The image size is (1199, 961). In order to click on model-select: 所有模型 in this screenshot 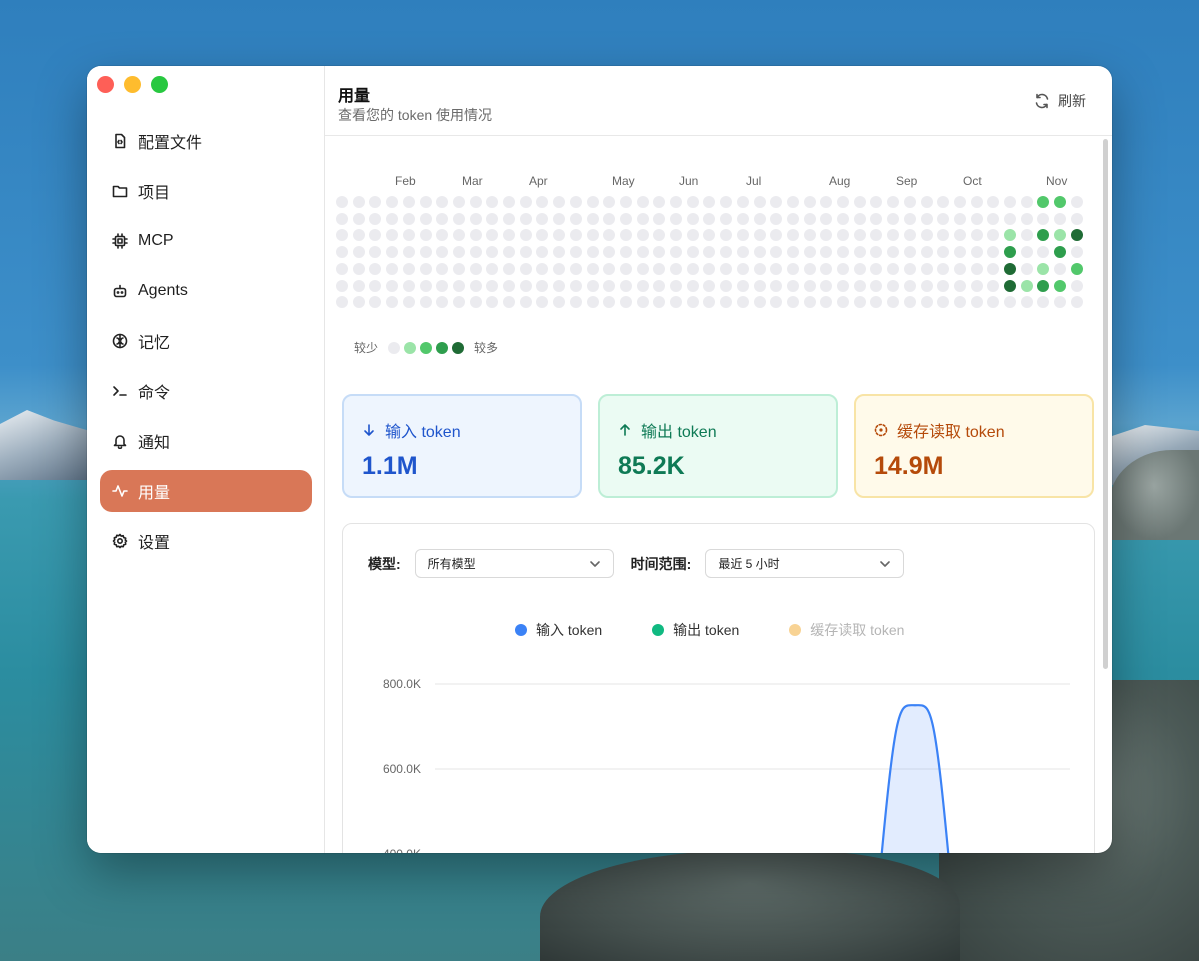, I will do `click(514, 563)`.